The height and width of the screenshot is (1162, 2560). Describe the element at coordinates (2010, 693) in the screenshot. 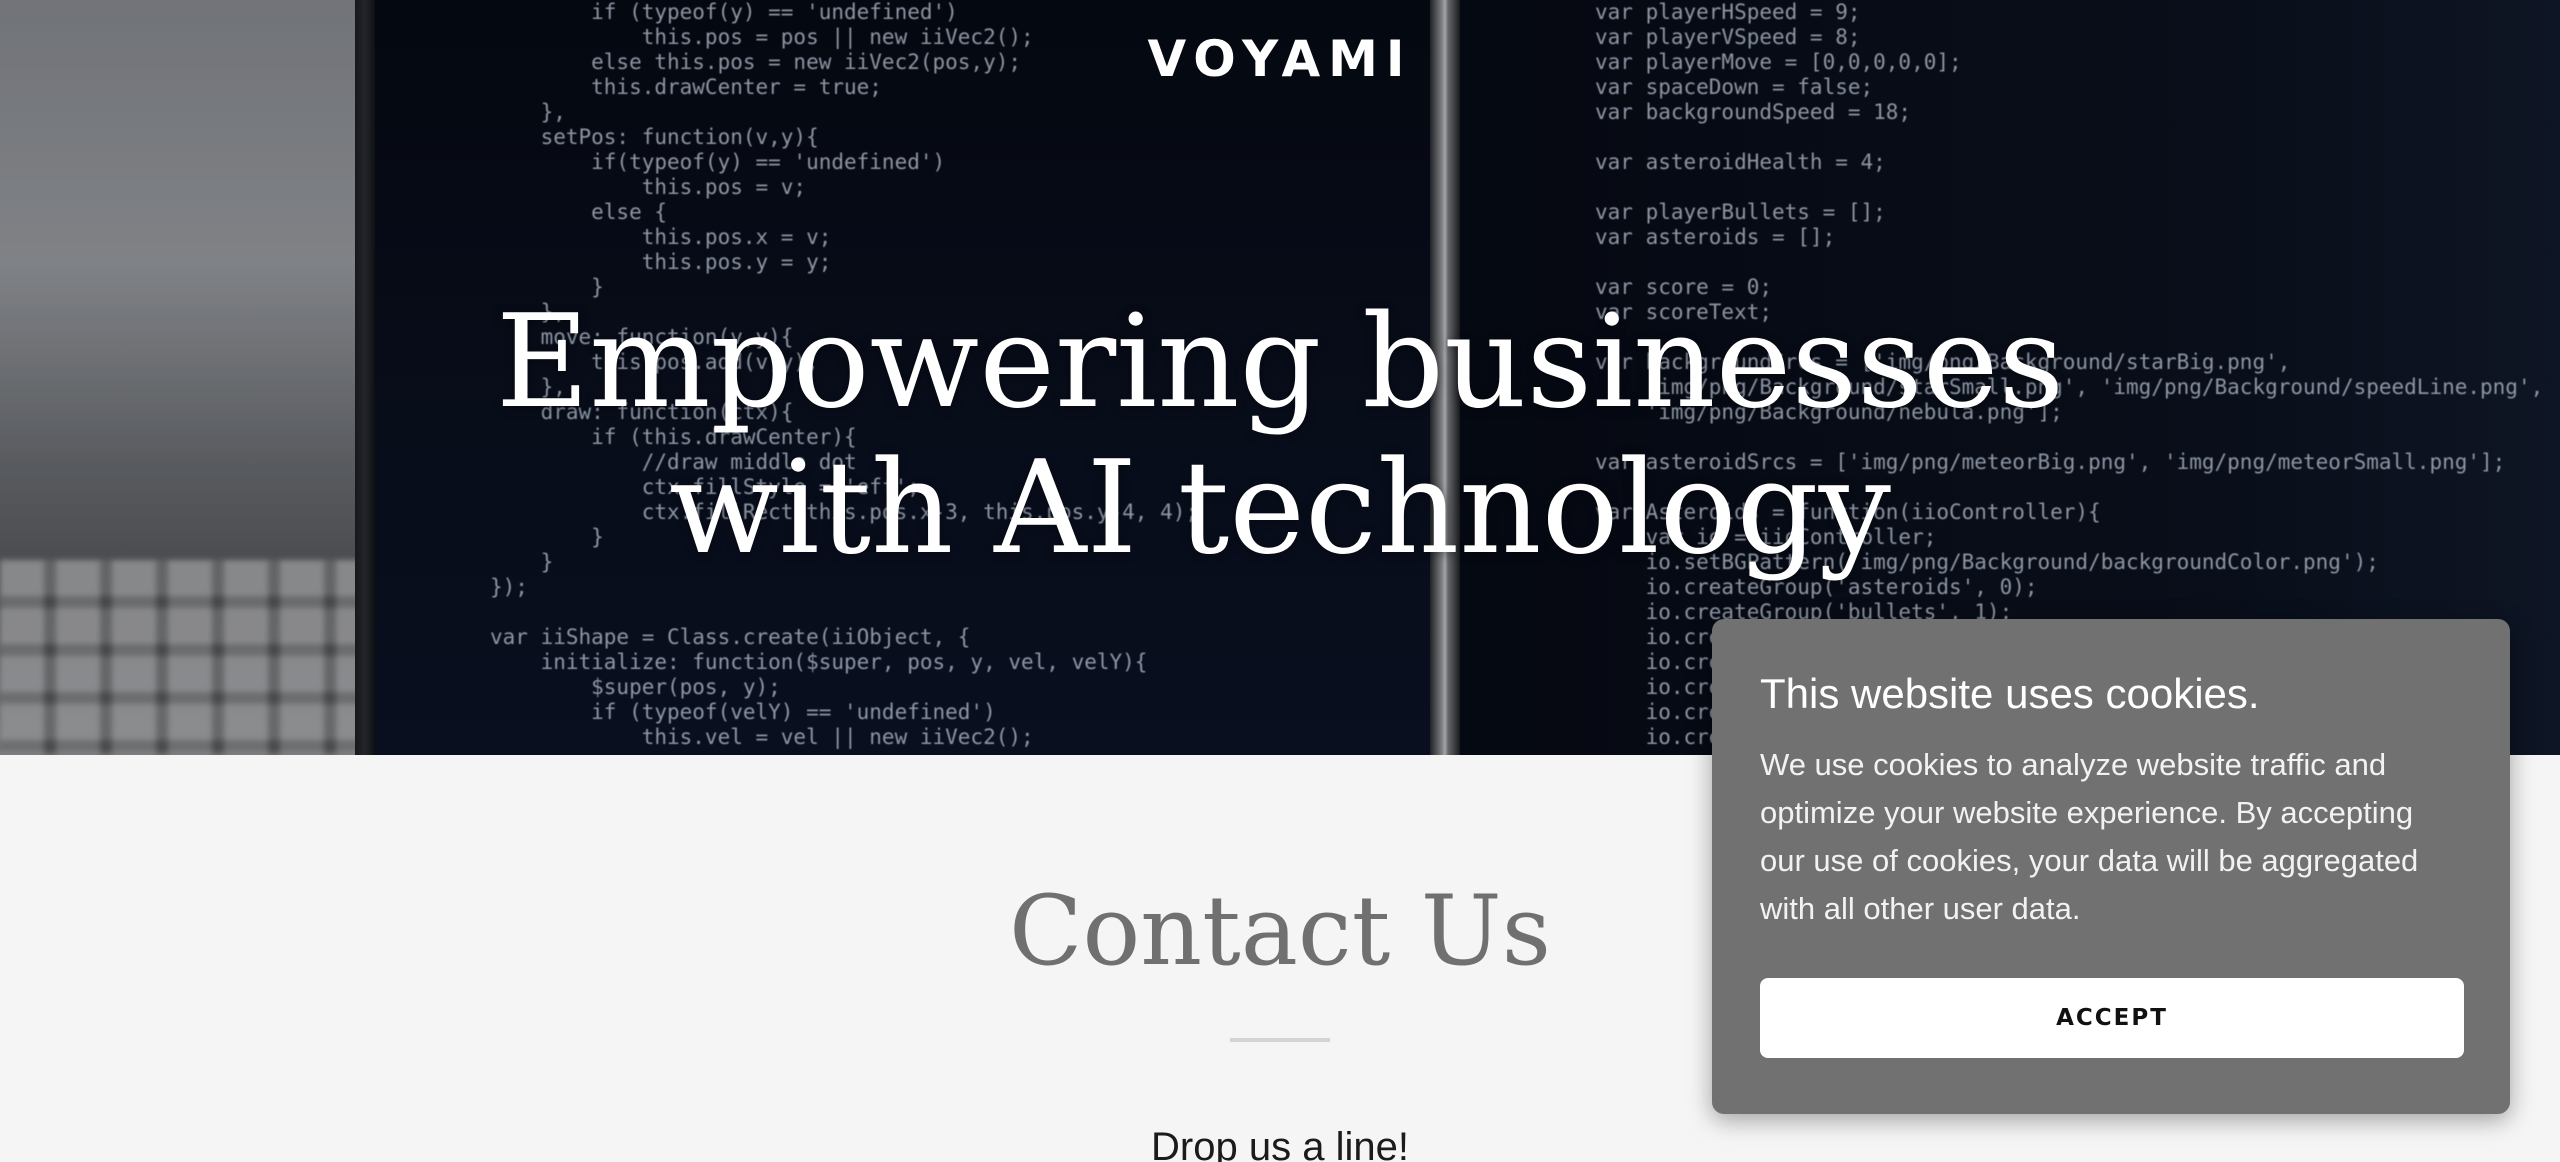

I see `cookie-banner-title: This website uses cookies.` at that location.